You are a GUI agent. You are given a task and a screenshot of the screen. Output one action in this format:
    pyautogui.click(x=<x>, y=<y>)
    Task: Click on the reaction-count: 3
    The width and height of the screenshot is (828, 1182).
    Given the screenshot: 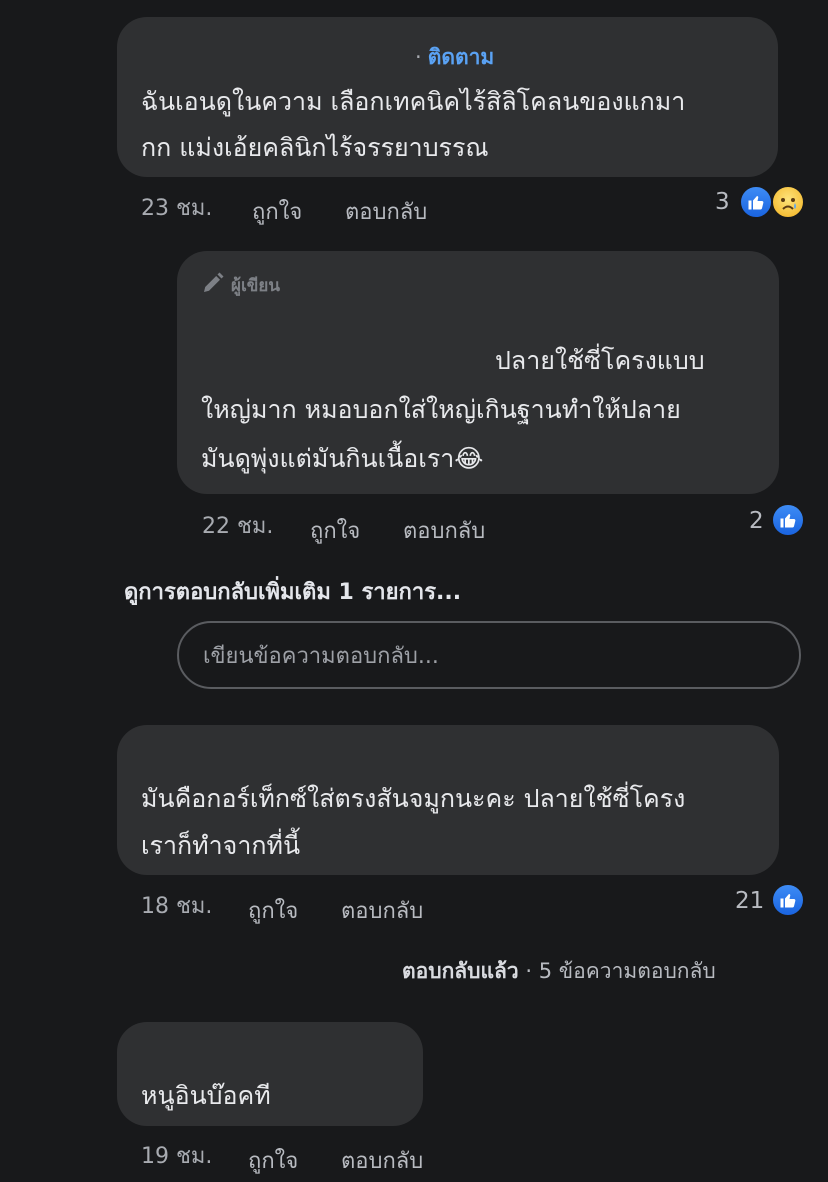 What is the action you would take?
    pyautogui.click(x=722, y=202)
    